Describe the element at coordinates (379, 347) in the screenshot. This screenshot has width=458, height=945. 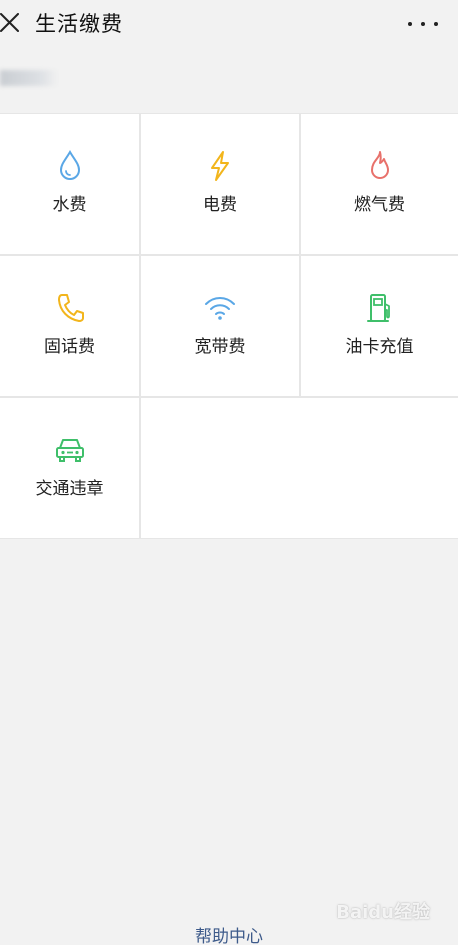
I see `service-label: 油卡充值` at that location.